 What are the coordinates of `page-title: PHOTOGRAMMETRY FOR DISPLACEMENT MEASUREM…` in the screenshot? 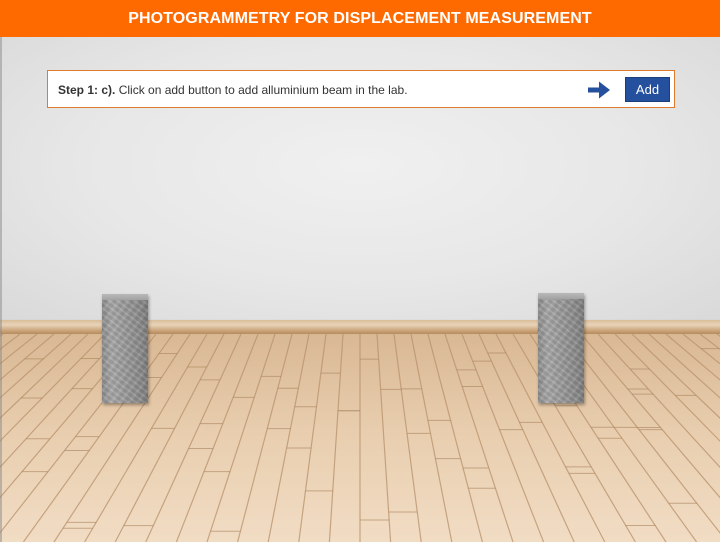 It's located at (360, 18).